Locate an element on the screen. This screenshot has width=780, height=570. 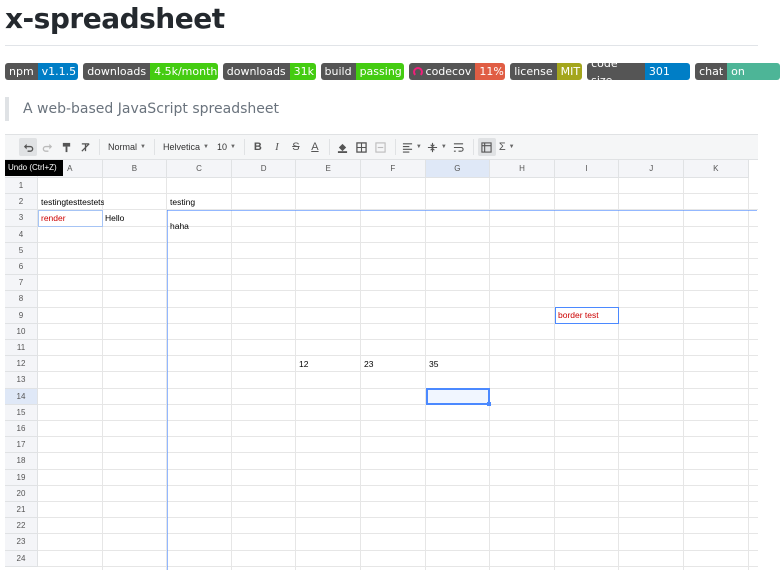
row-header-8: 8 is located at coordinates (21, 299).